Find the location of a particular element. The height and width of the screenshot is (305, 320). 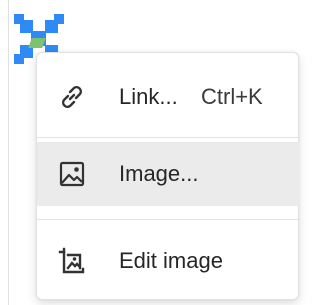

crop-icon is located at coordinates (72, 261).